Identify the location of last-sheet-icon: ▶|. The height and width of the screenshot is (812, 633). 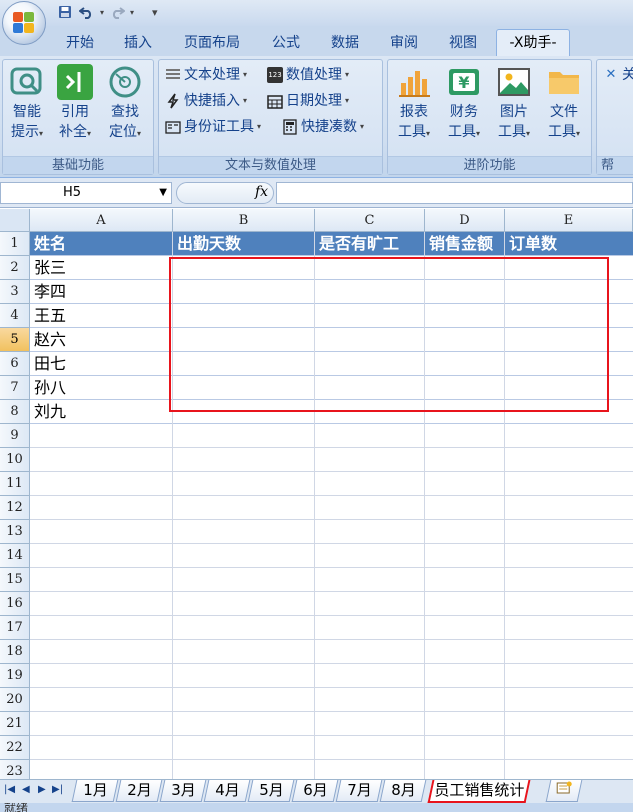
(57, 789).